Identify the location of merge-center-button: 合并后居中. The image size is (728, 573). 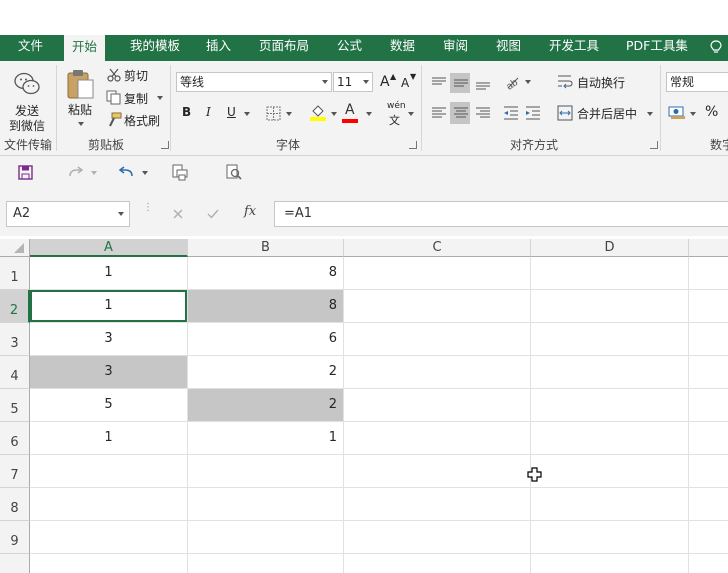
(607, 113).